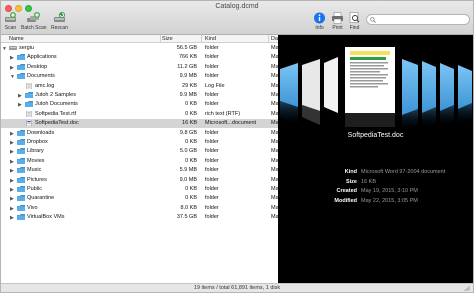 Image resolution: width=474 pixels, height=293 pixels. What do you see at coordinates (187, 57) in the screenshot?
I see `row-size: 766 KB` at bounding box center [187, 57].